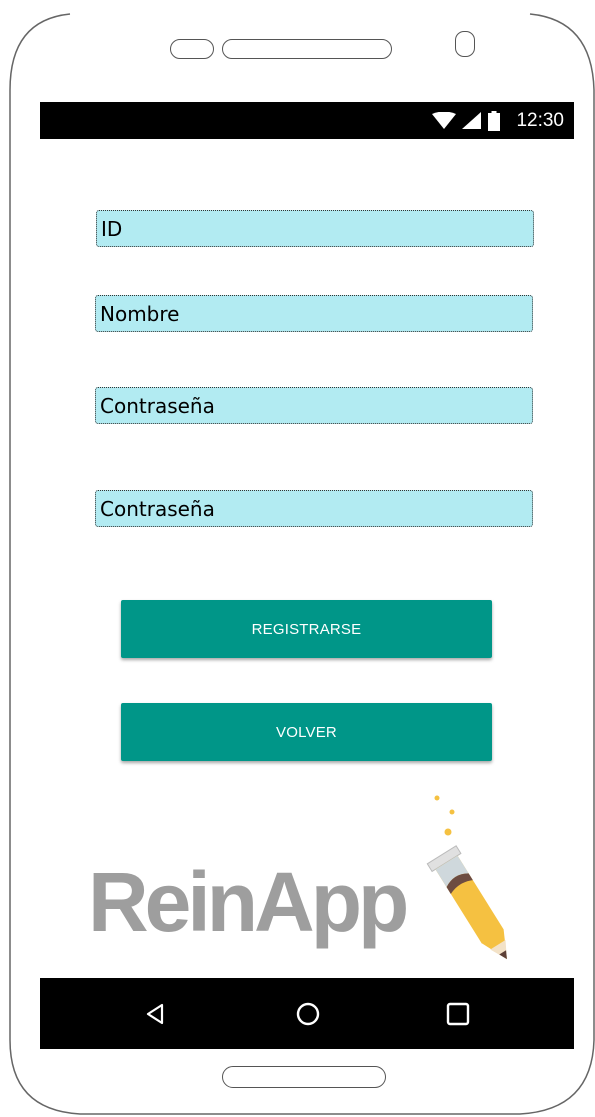  I want to click on name-field: Nombre, so click(314, 313).